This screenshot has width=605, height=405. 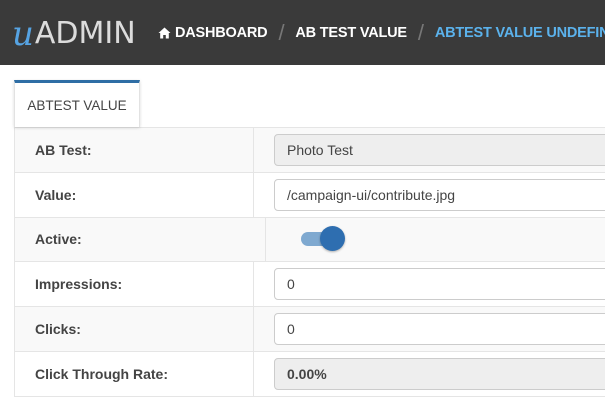 What do you see at coordinates (439, 329) in the screenshot?
I see `clicks-input: 0` at bounding box center [439, 329].